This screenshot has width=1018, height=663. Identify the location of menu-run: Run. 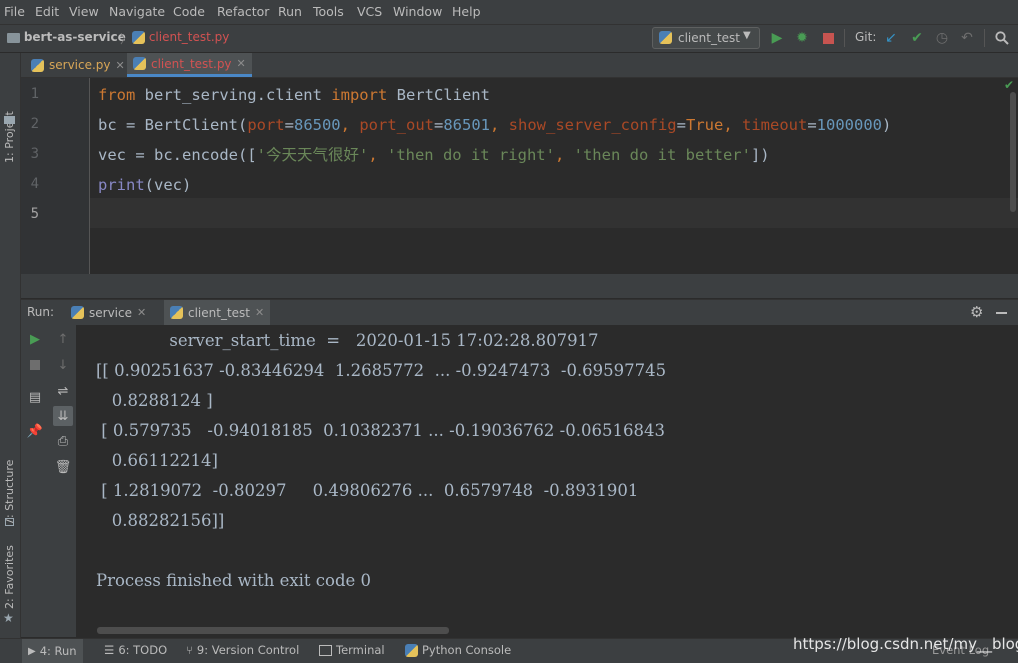
(290, 11).